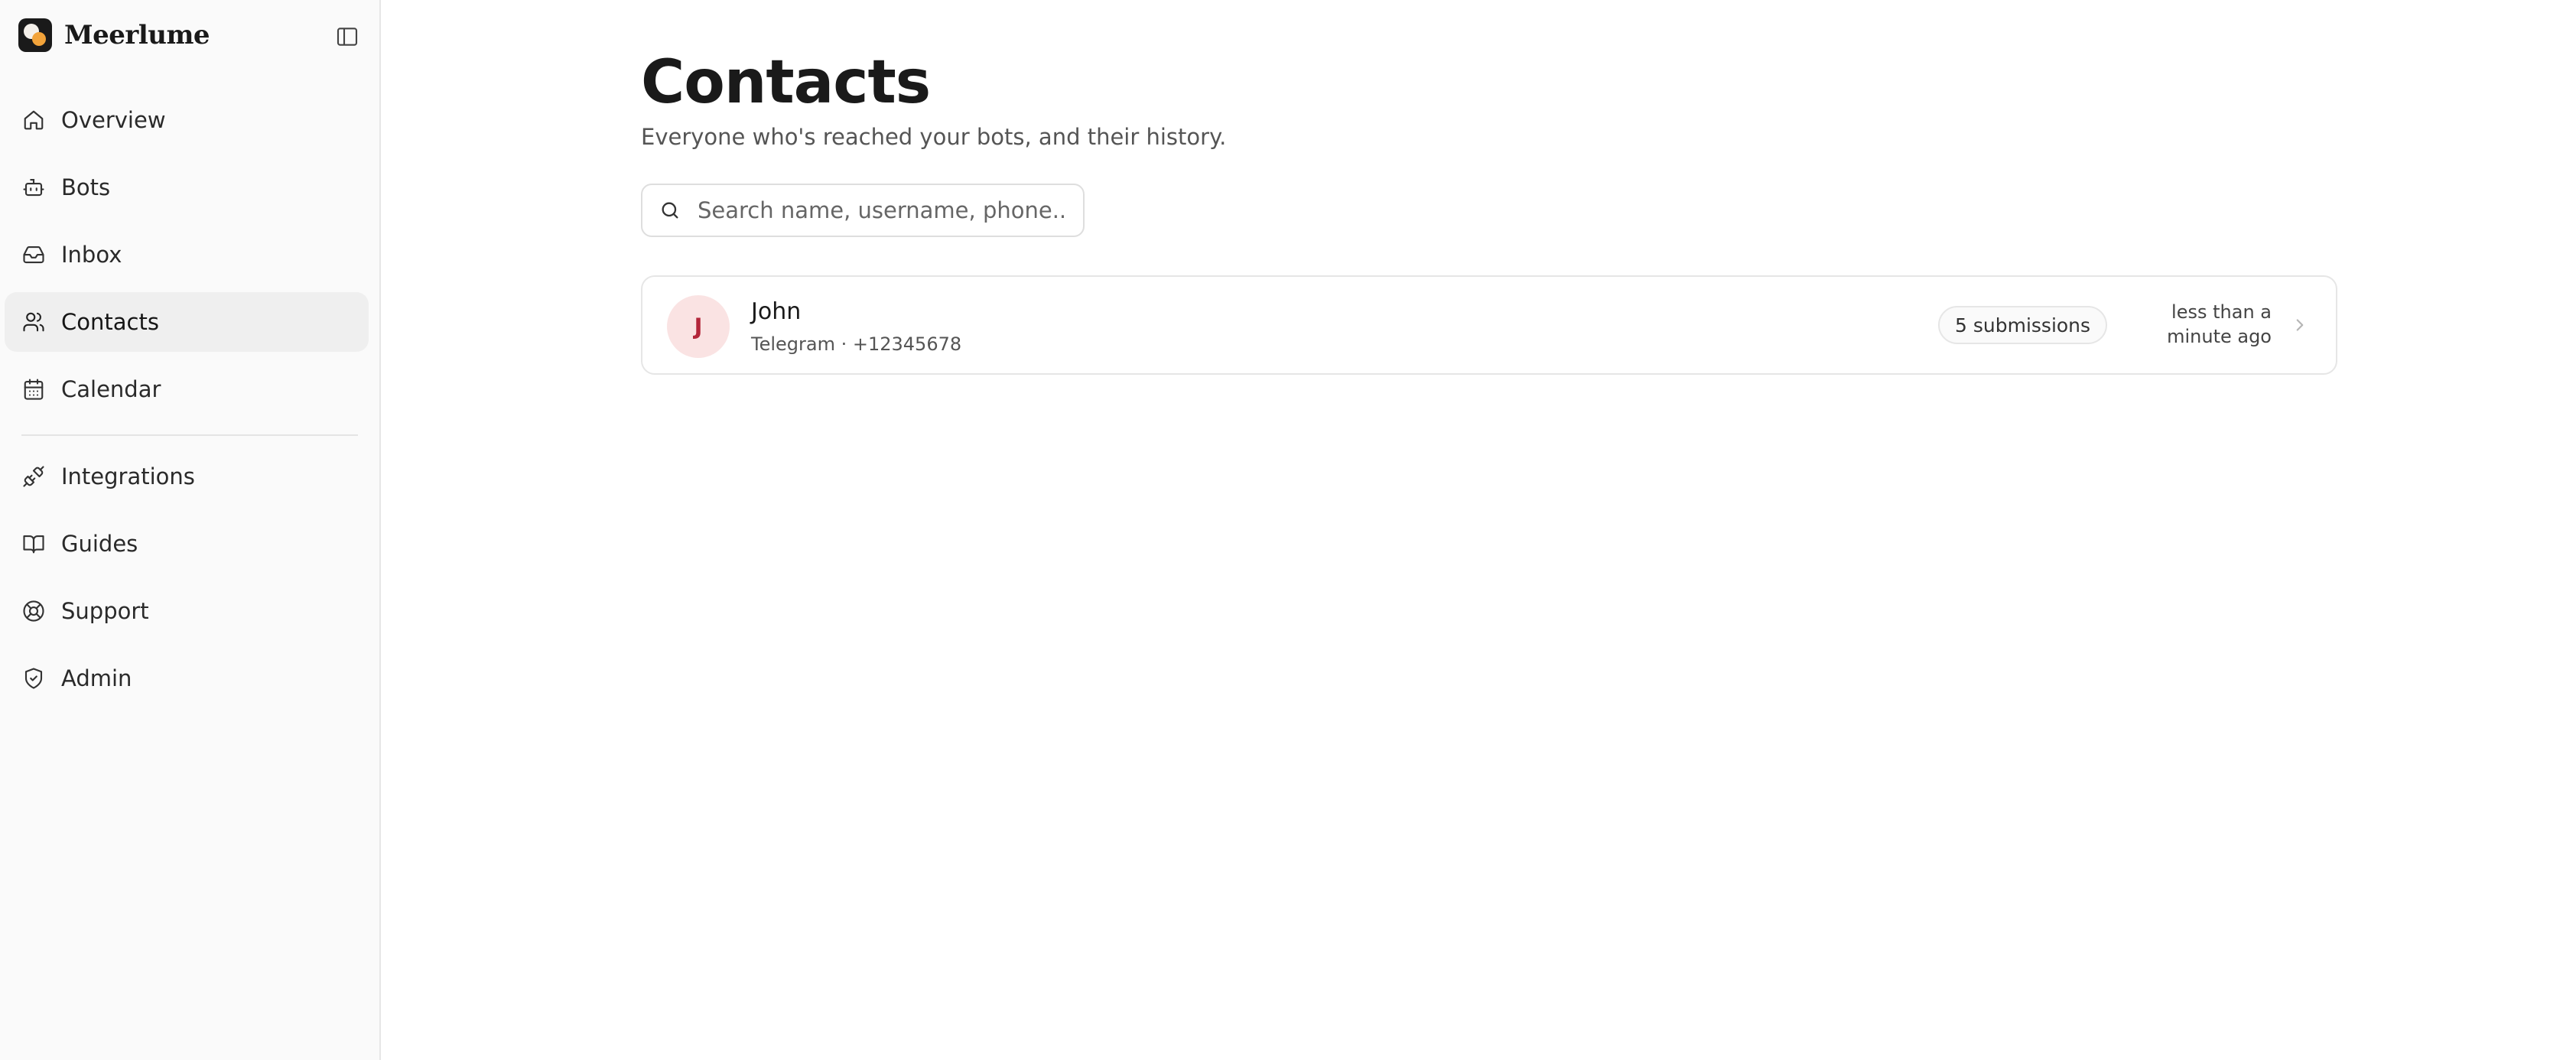 This screenshot has width=2576, height=1060. I want to click on book-icon, so click(33, 544).